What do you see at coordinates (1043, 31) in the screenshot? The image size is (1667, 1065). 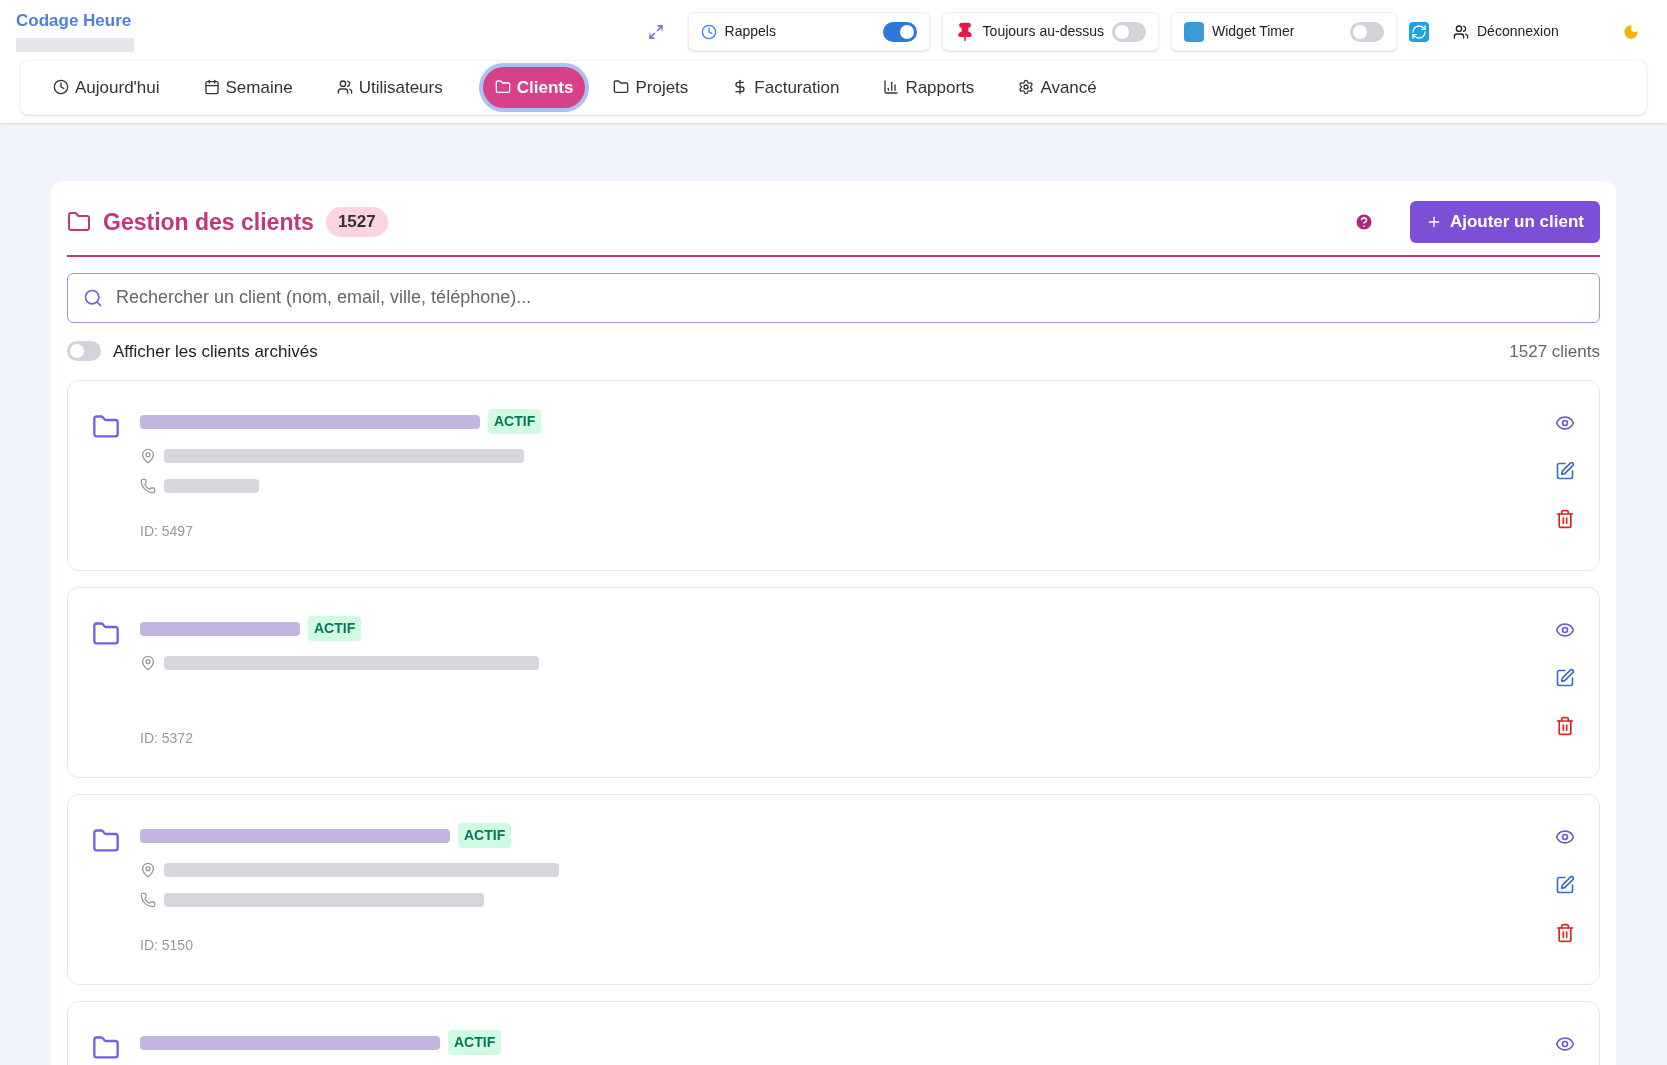 I see `toggle-label: Toujours au-dessus` at bounding box center [1043, 31].